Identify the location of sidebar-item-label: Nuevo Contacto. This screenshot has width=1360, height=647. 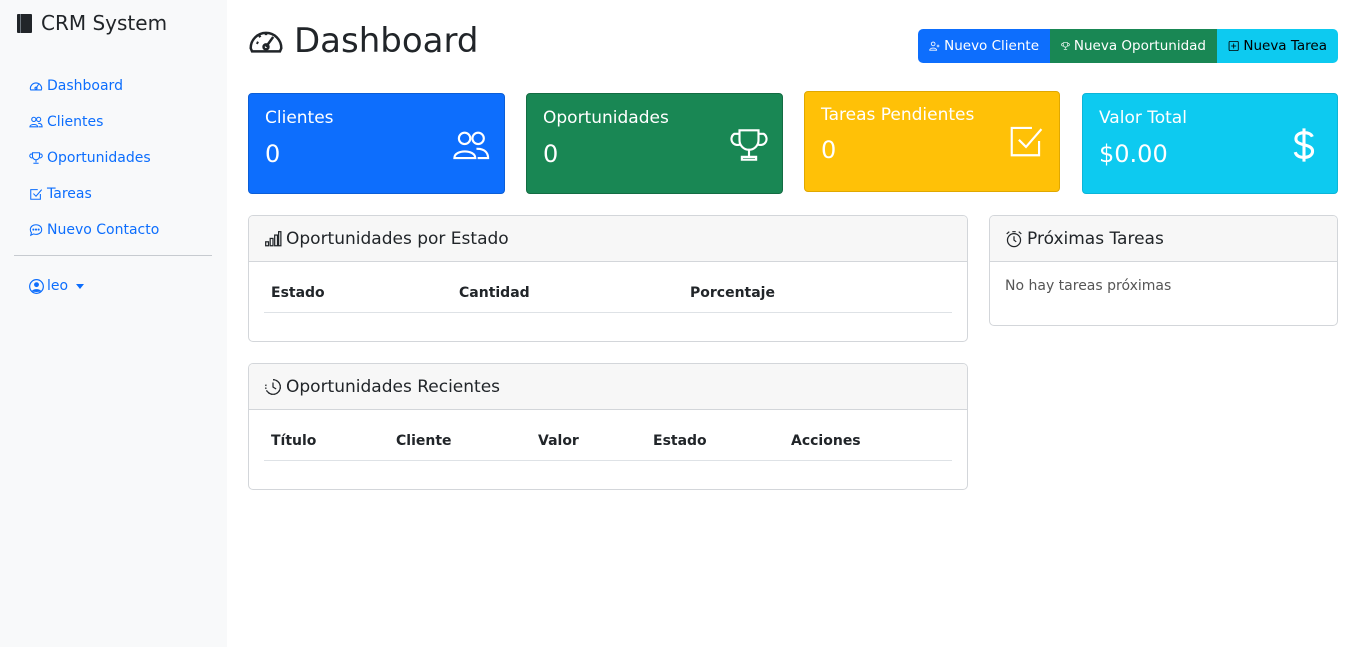
(103, 230).